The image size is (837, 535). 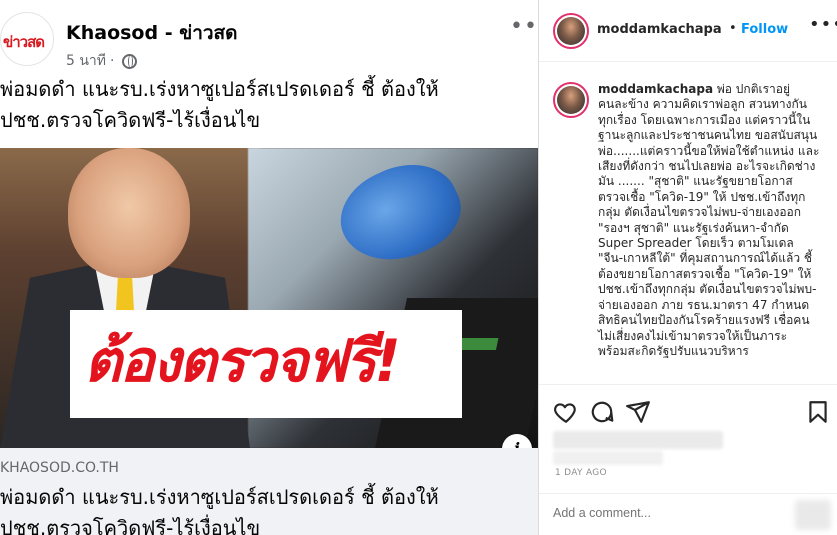 What do you see at coordinates (602, 412) in the screenshot?
I see `comment-icon` at bounding box center [602, 412].